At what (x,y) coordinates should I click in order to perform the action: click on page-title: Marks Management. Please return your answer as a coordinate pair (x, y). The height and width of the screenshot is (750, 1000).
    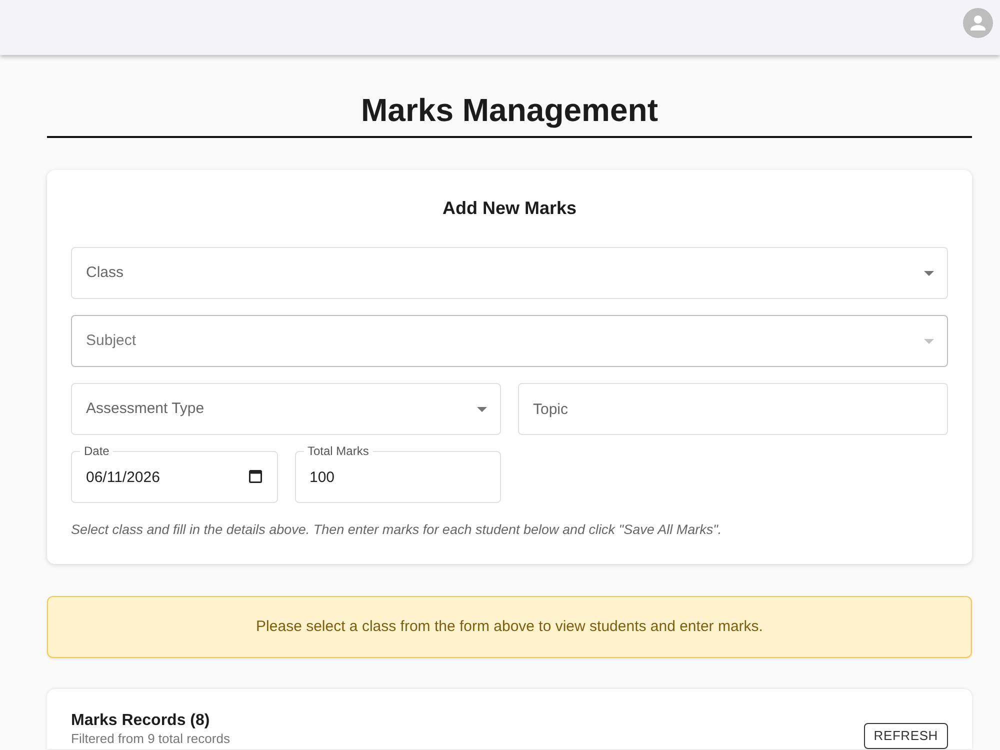
    Looking at the image, I should click on (509, 110).